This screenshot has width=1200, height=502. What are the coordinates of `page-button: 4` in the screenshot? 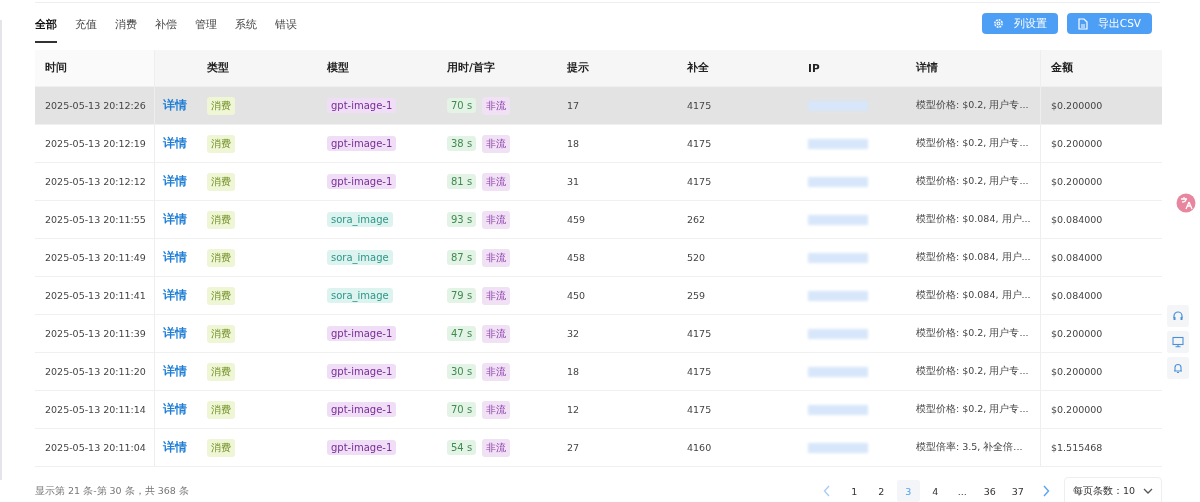 It's located at (935, 491).